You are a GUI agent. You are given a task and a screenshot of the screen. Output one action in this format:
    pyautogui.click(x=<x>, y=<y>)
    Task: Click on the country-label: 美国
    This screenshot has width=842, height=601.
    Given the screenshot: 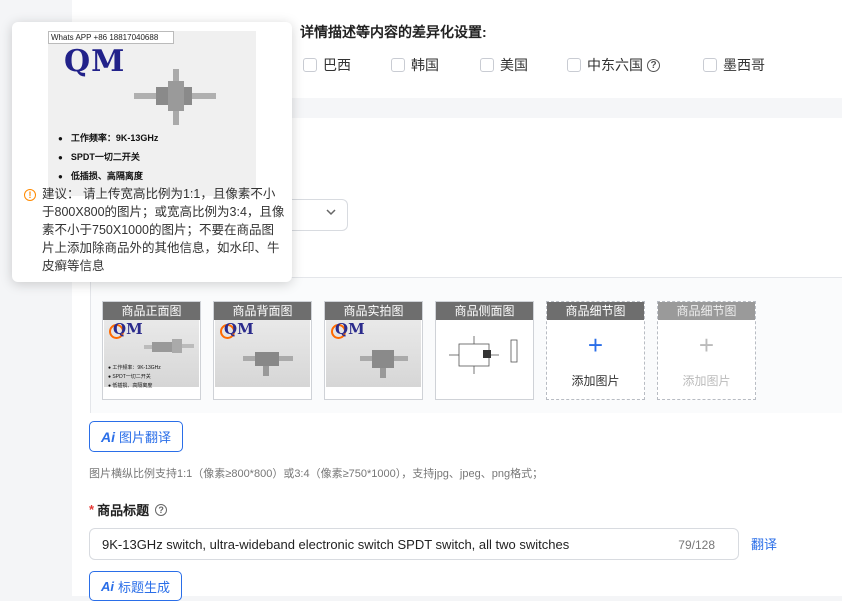 What is the action you would take?
    pyautogui.click(x=514, y=65)
    